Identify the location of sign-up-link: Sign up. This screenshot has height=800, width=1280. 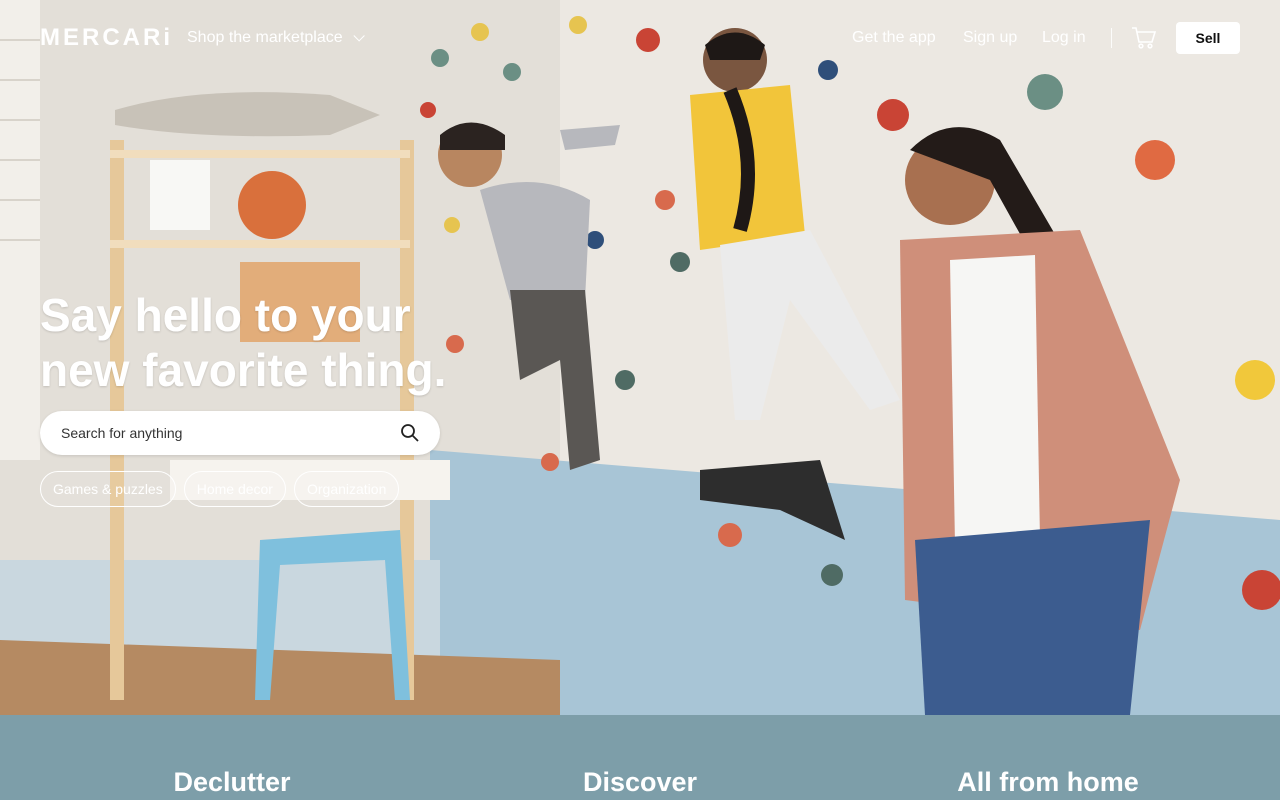
(990, 38).